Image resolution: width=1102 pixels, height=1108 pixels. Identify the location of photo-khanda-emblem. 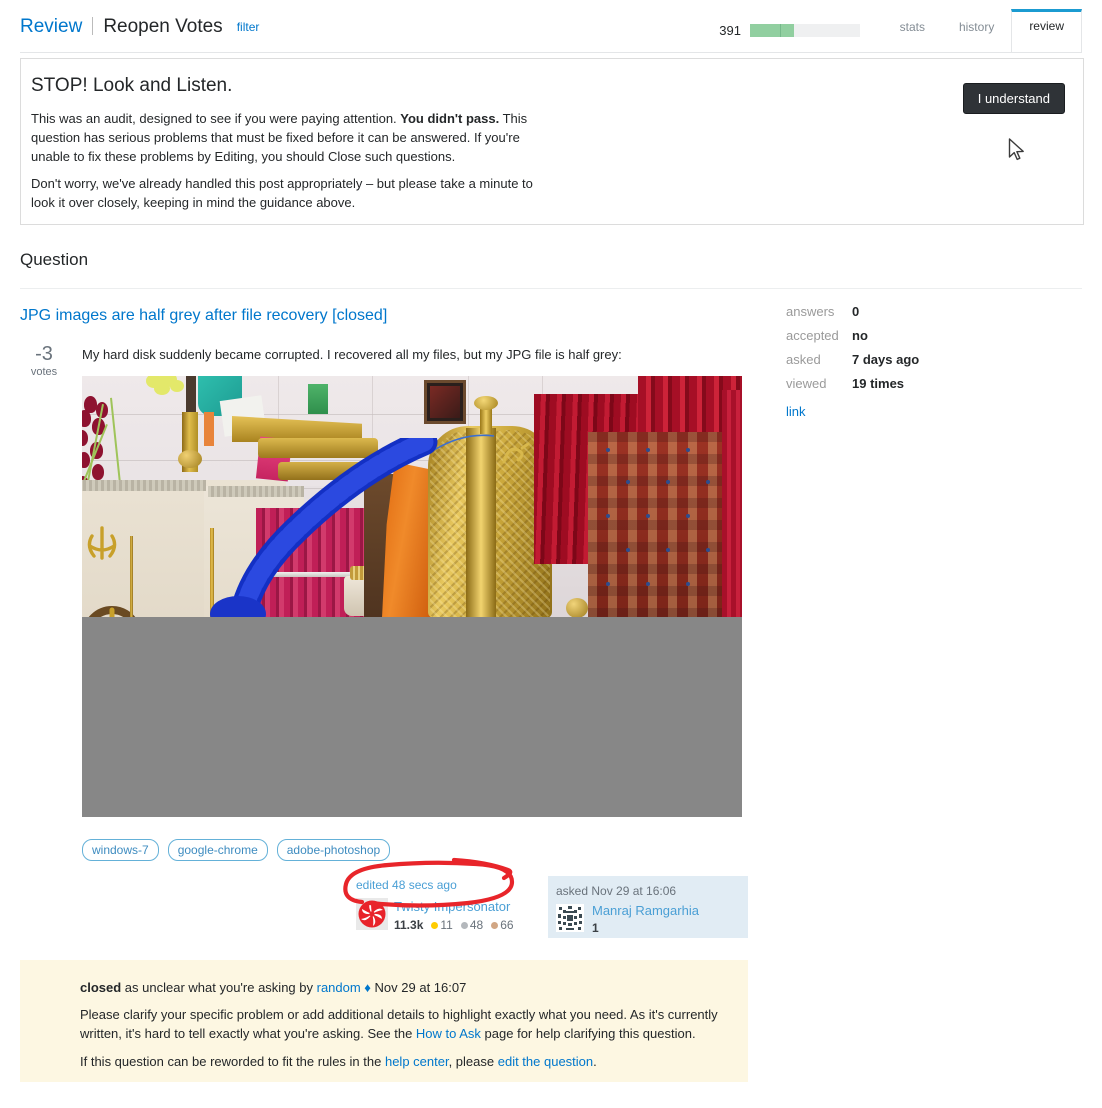
(102, 543).